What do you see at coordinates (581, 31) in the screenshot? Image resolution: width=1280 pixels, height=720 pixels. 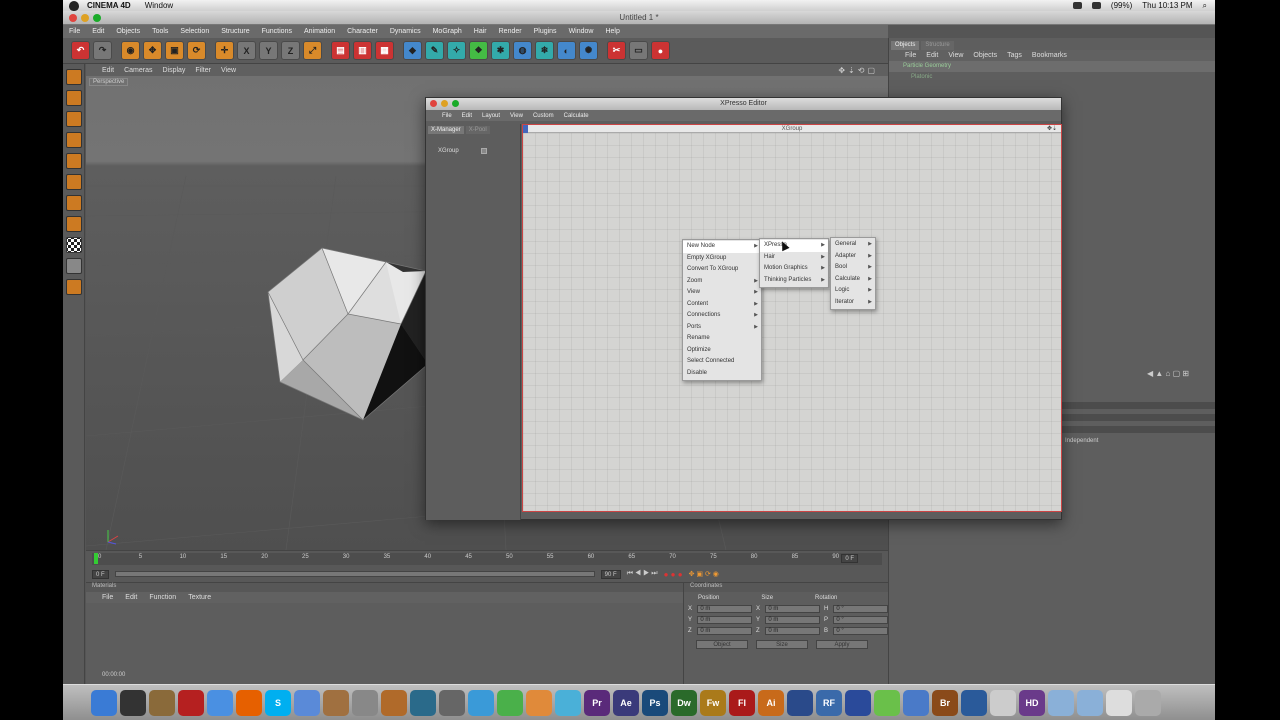 I see `menu-window: Window` at bounding box center [581, 31].